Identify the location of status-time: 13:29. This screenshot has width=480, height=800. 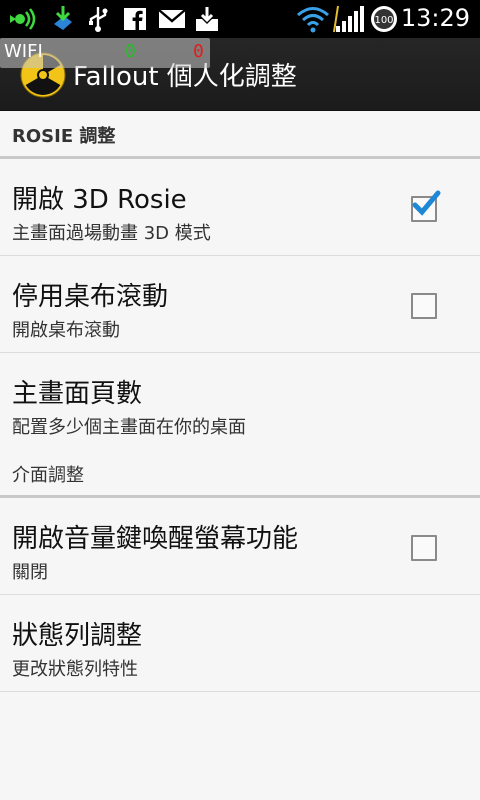
(435, 18).